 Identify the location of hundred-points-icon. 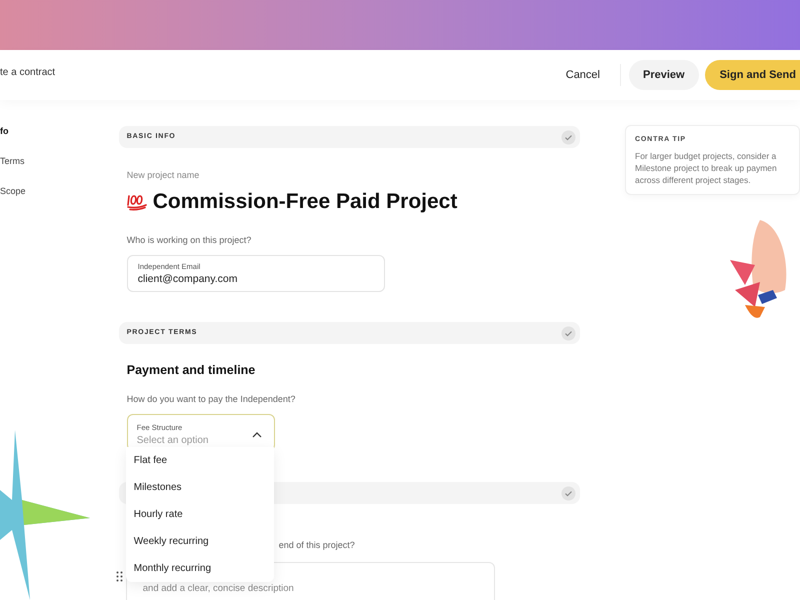
(136, 201).